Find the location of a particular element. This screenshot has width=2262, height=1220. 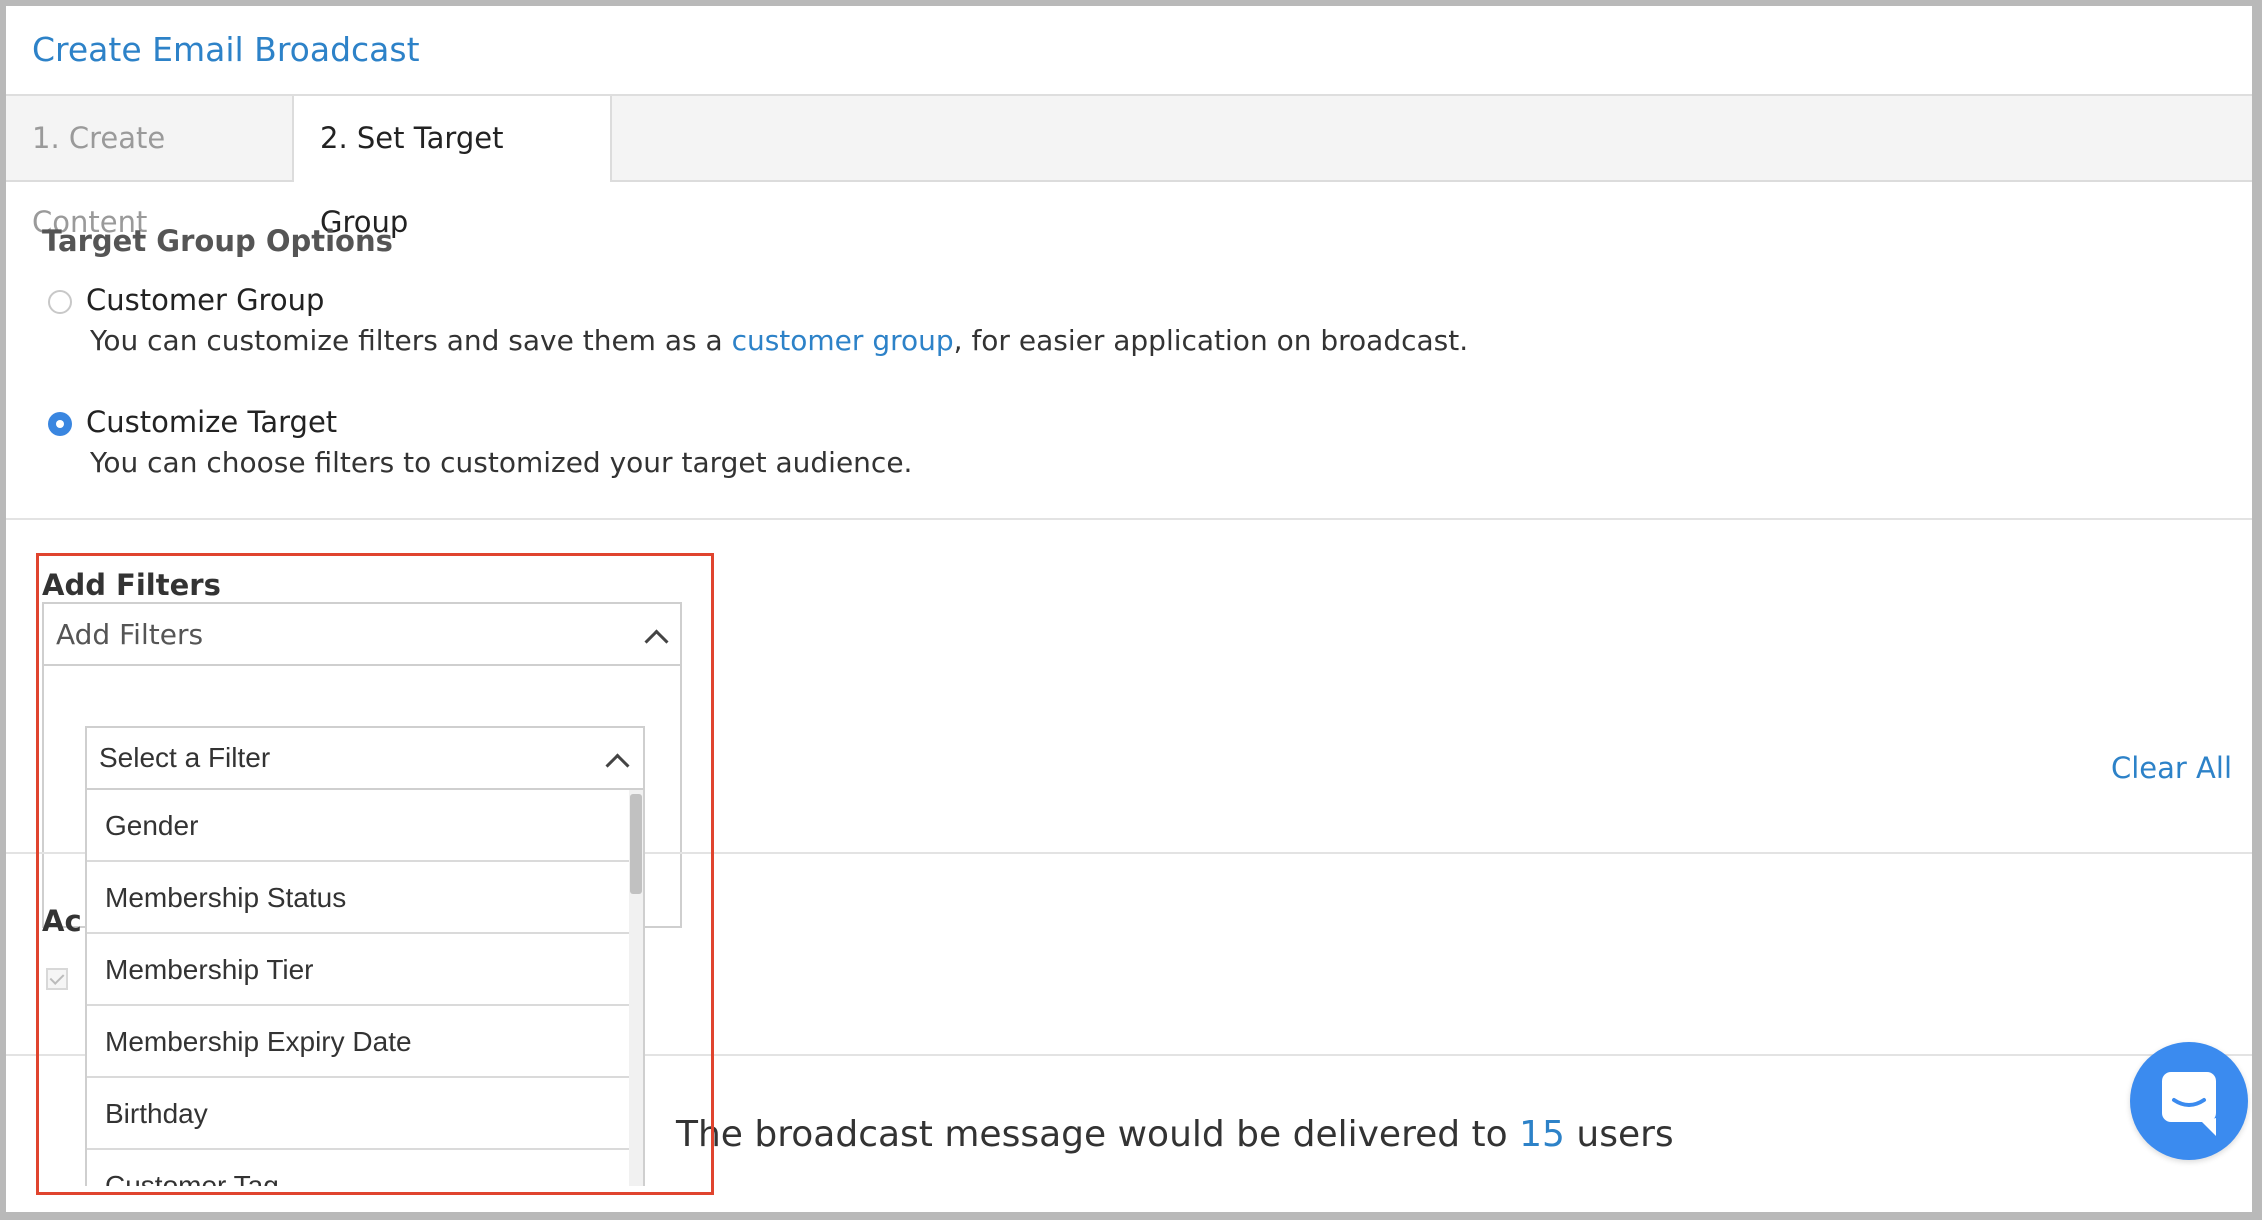

chat-launcher-button is located at coordinates (2189, 1101).